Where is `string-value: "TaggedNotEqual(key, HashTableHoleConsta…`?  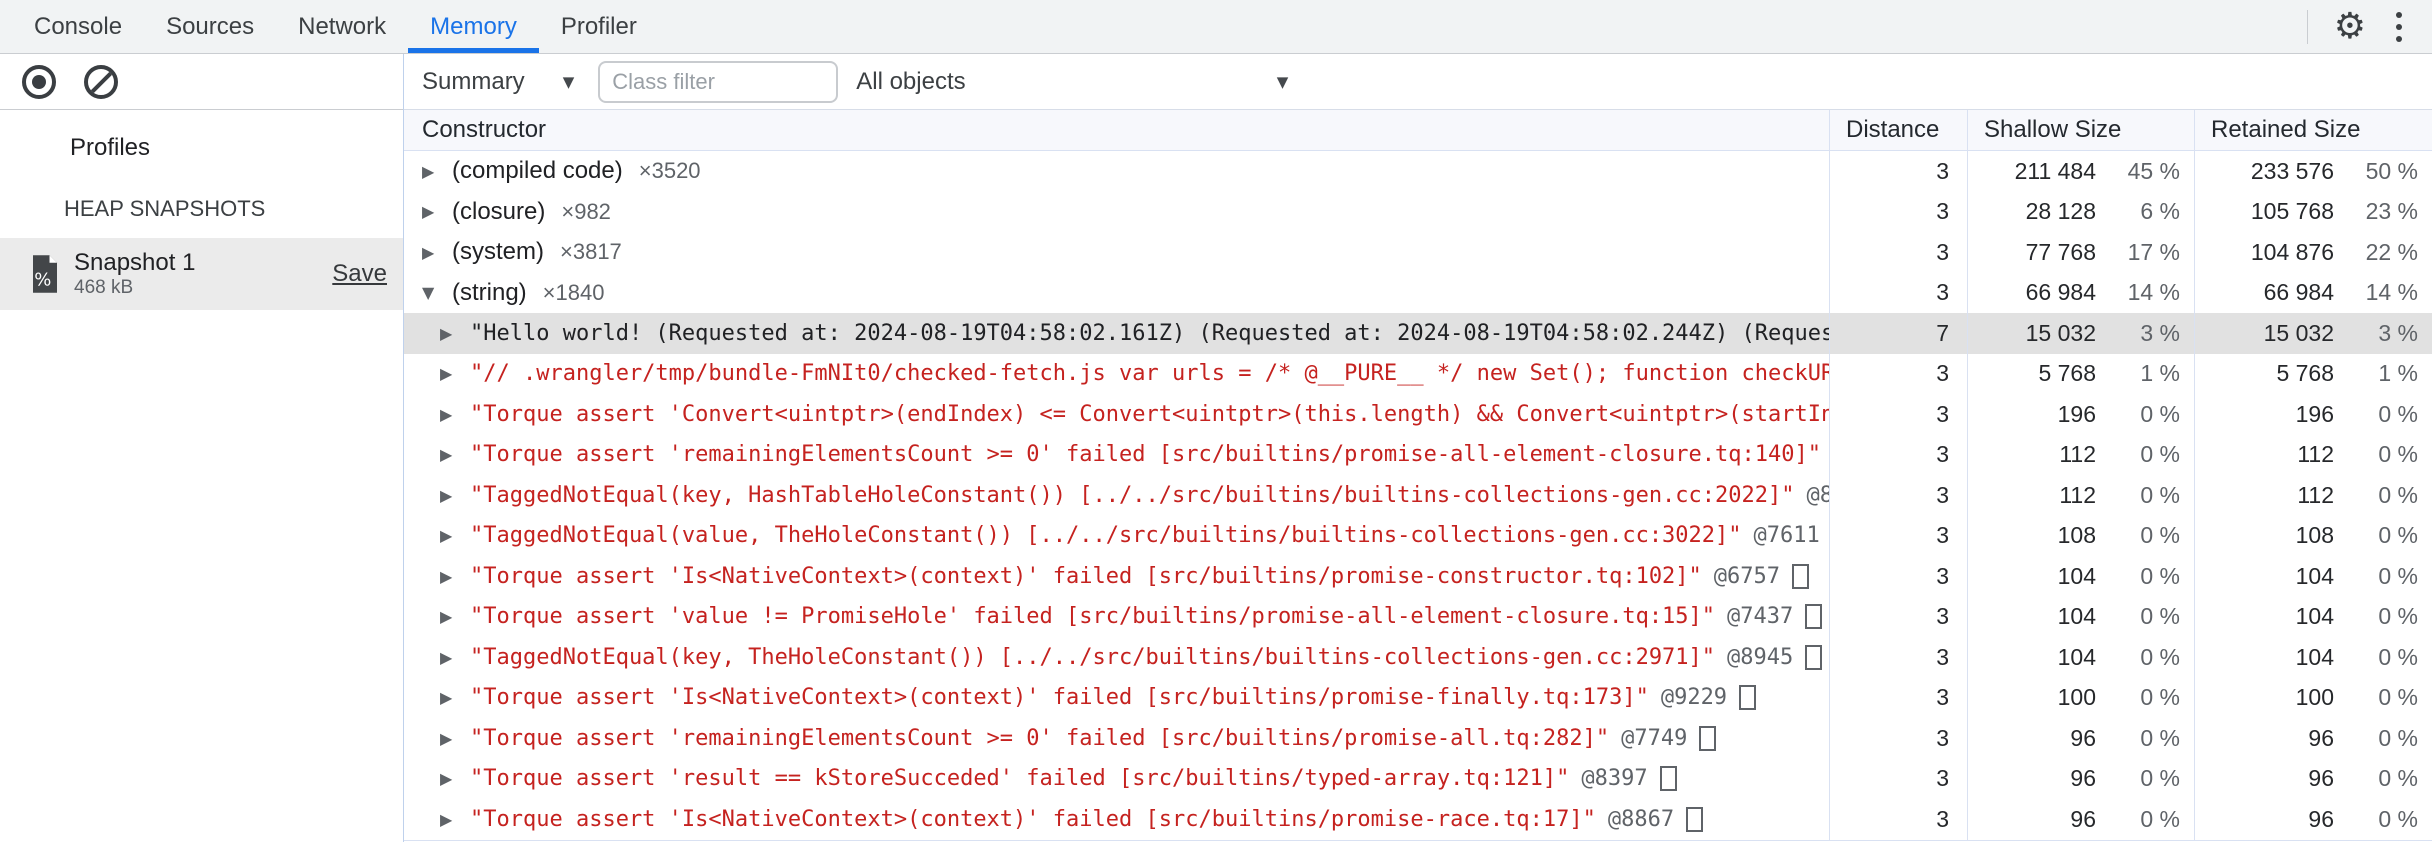
string-value: "TaggedNotEqual(key, HashTableHoleConsta… is located at coordinates (1132, 495).